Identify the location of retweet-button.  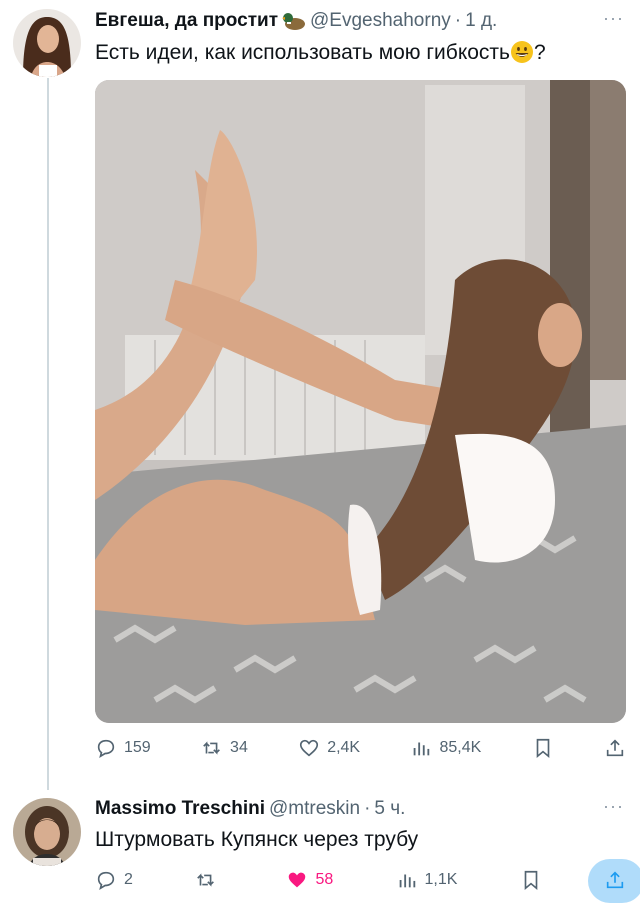
(209, 880).